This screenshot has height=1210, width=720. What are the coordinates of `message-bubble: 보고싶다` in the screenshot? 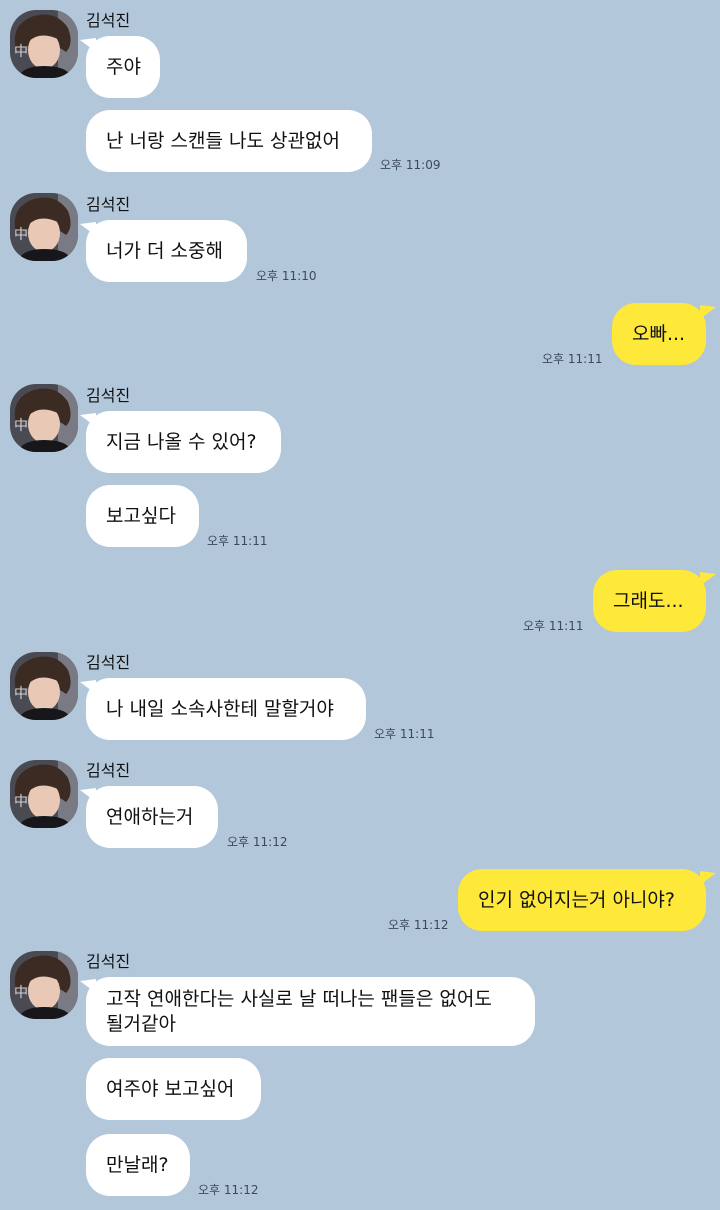 It's located at (142, 516).